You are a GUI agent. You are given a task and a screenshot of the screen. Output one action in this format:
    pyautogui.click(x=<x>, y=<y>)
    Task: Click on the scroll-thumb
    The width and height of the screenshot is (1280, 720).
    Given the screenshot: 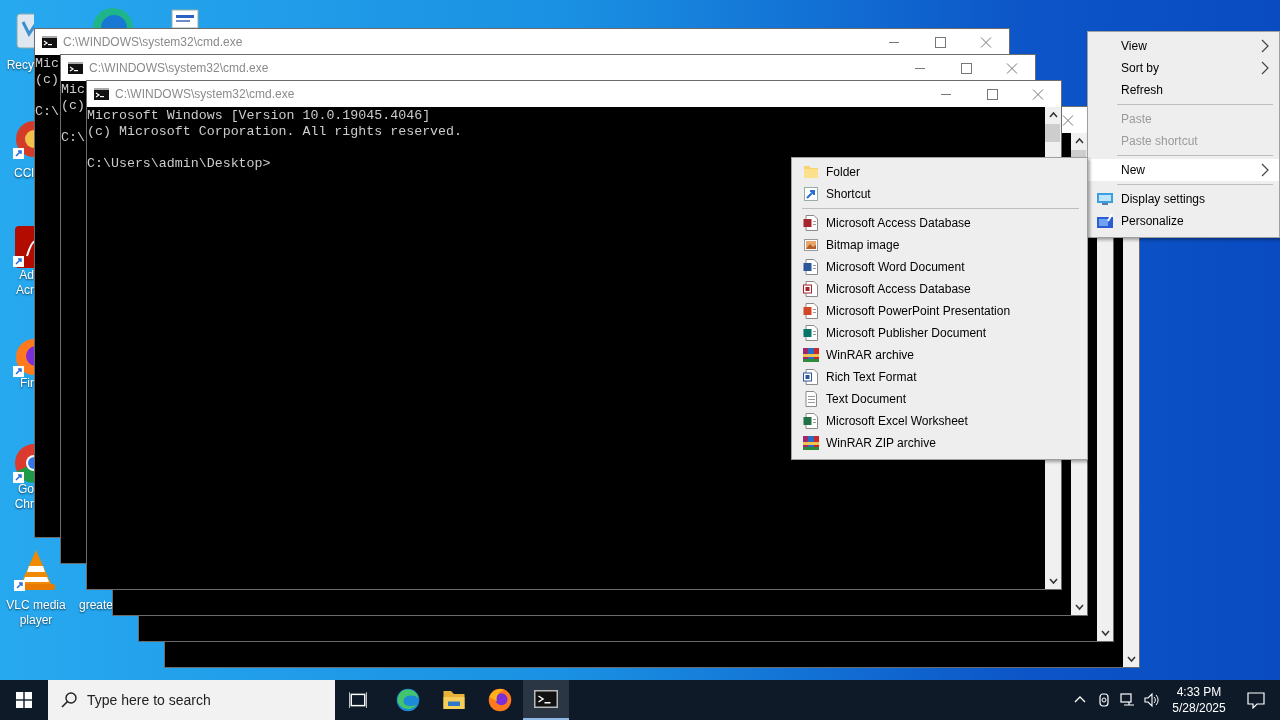 What is the action you would take?
    pyautogui.click(x=1052, y=133)
    